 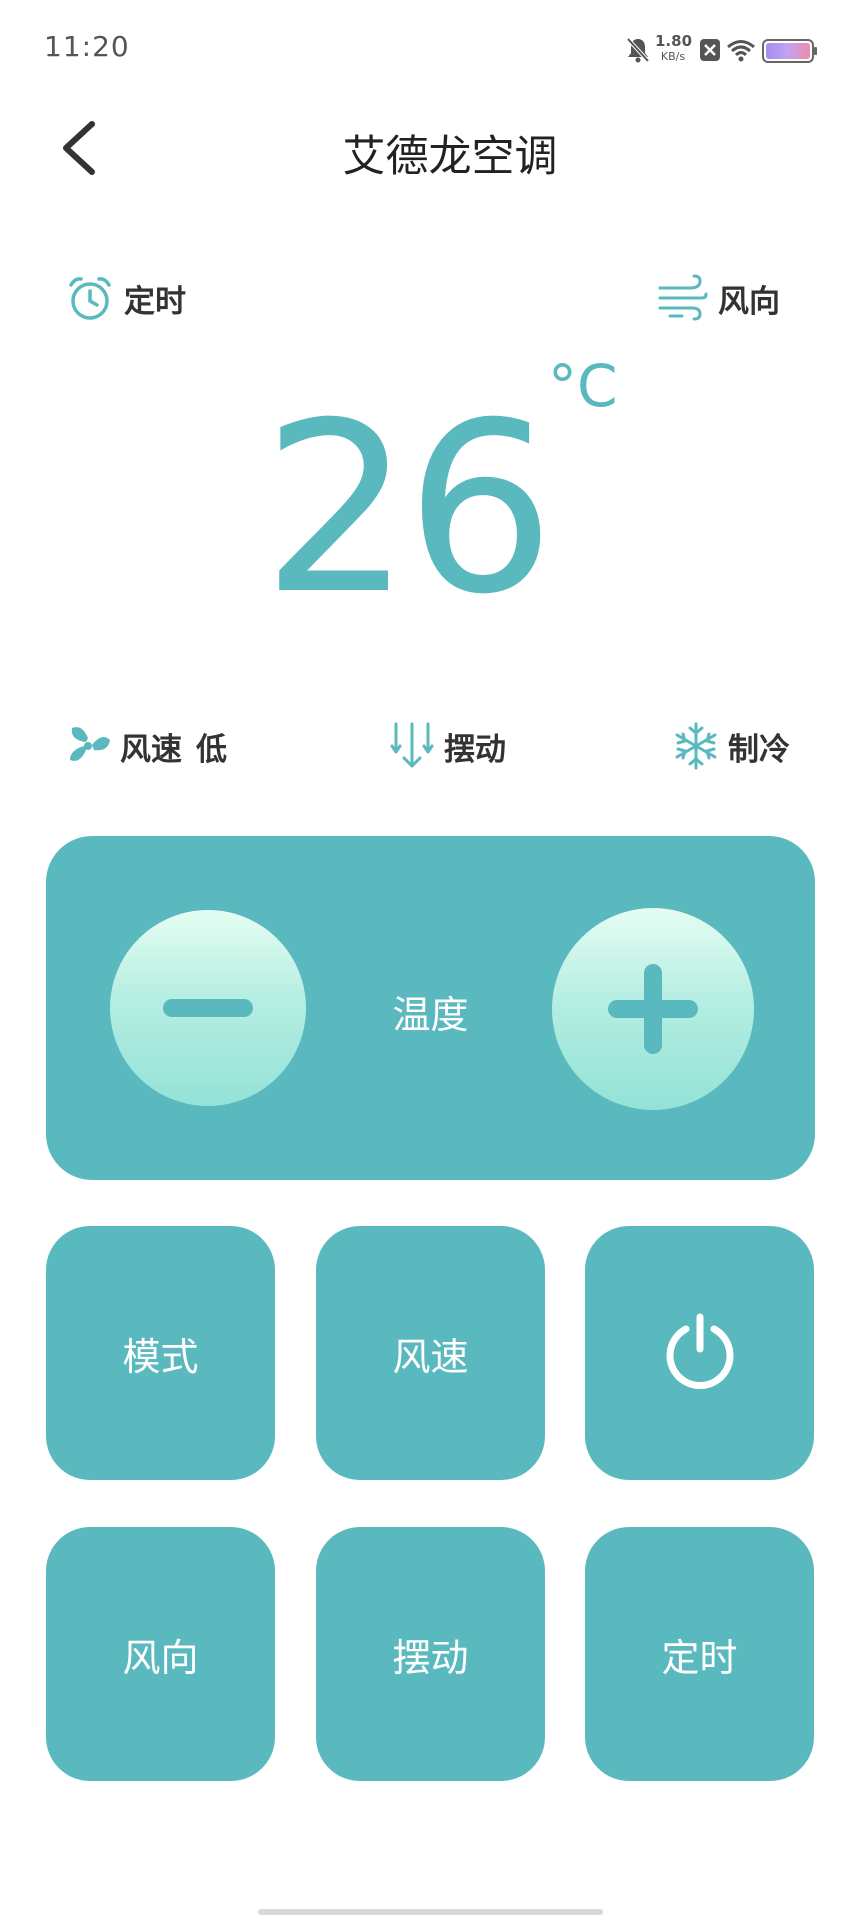 I want to click on power-icon, so click(x=699, y=1351).